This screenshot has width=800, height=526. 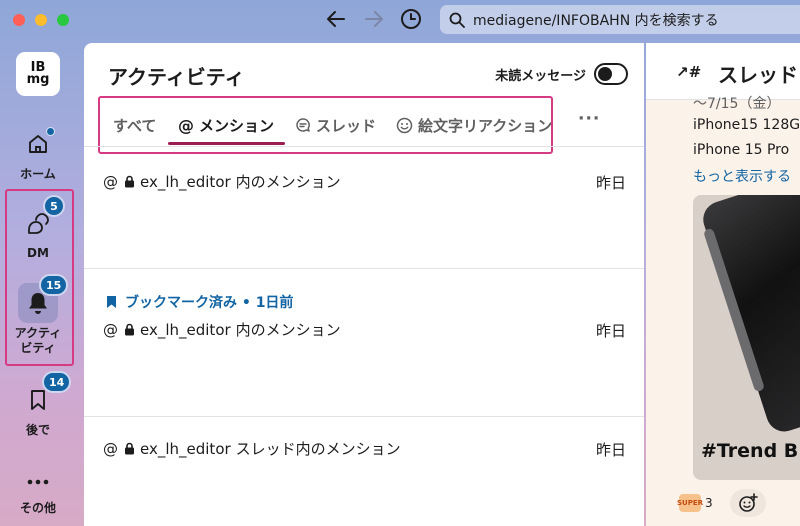 What do you see at coordinates (38, 348) in the screenshot?
I see `activity-label-line2: ビティ` at bounding box center [38, 348].